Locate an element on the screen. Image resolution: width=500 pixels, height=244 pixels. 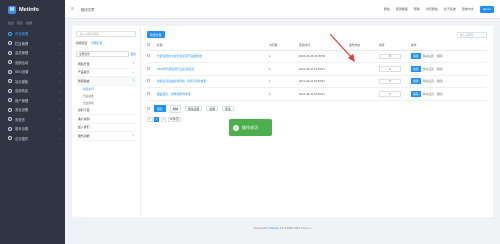
status-cell is located at coordinates (364, 69).